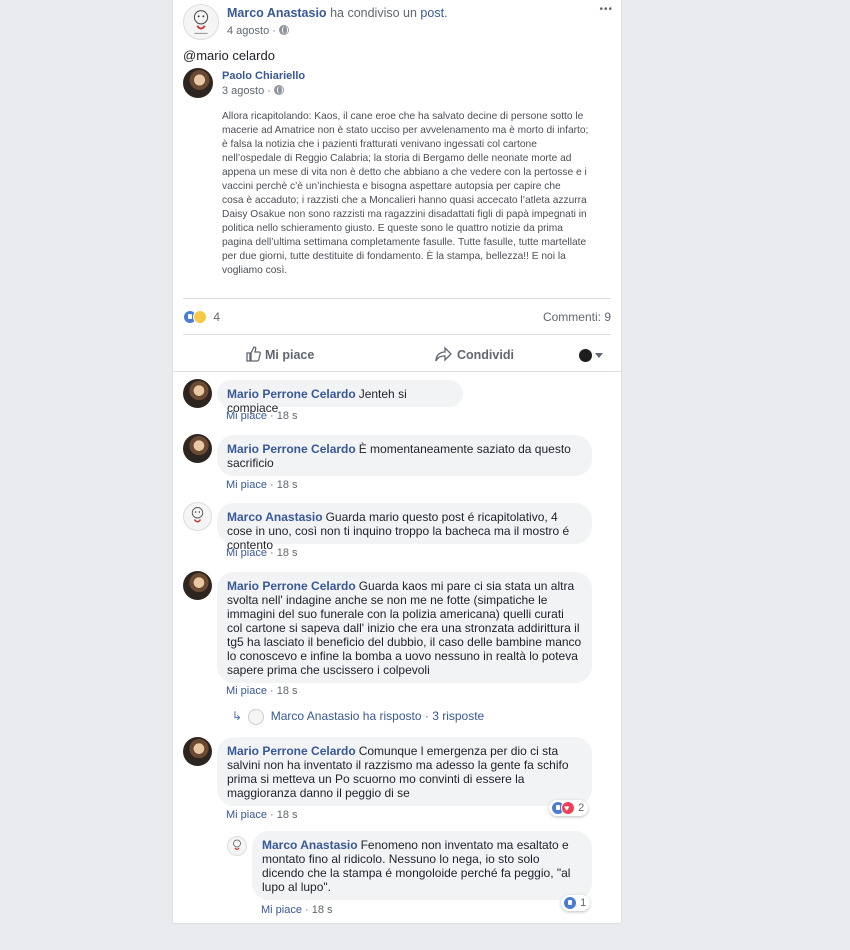 This screenshot has height=950, width=850. What do you see at coordinates (443, 354) in the screenshot?
I see `share-arrow-icon` at bounding box center [443, 354].